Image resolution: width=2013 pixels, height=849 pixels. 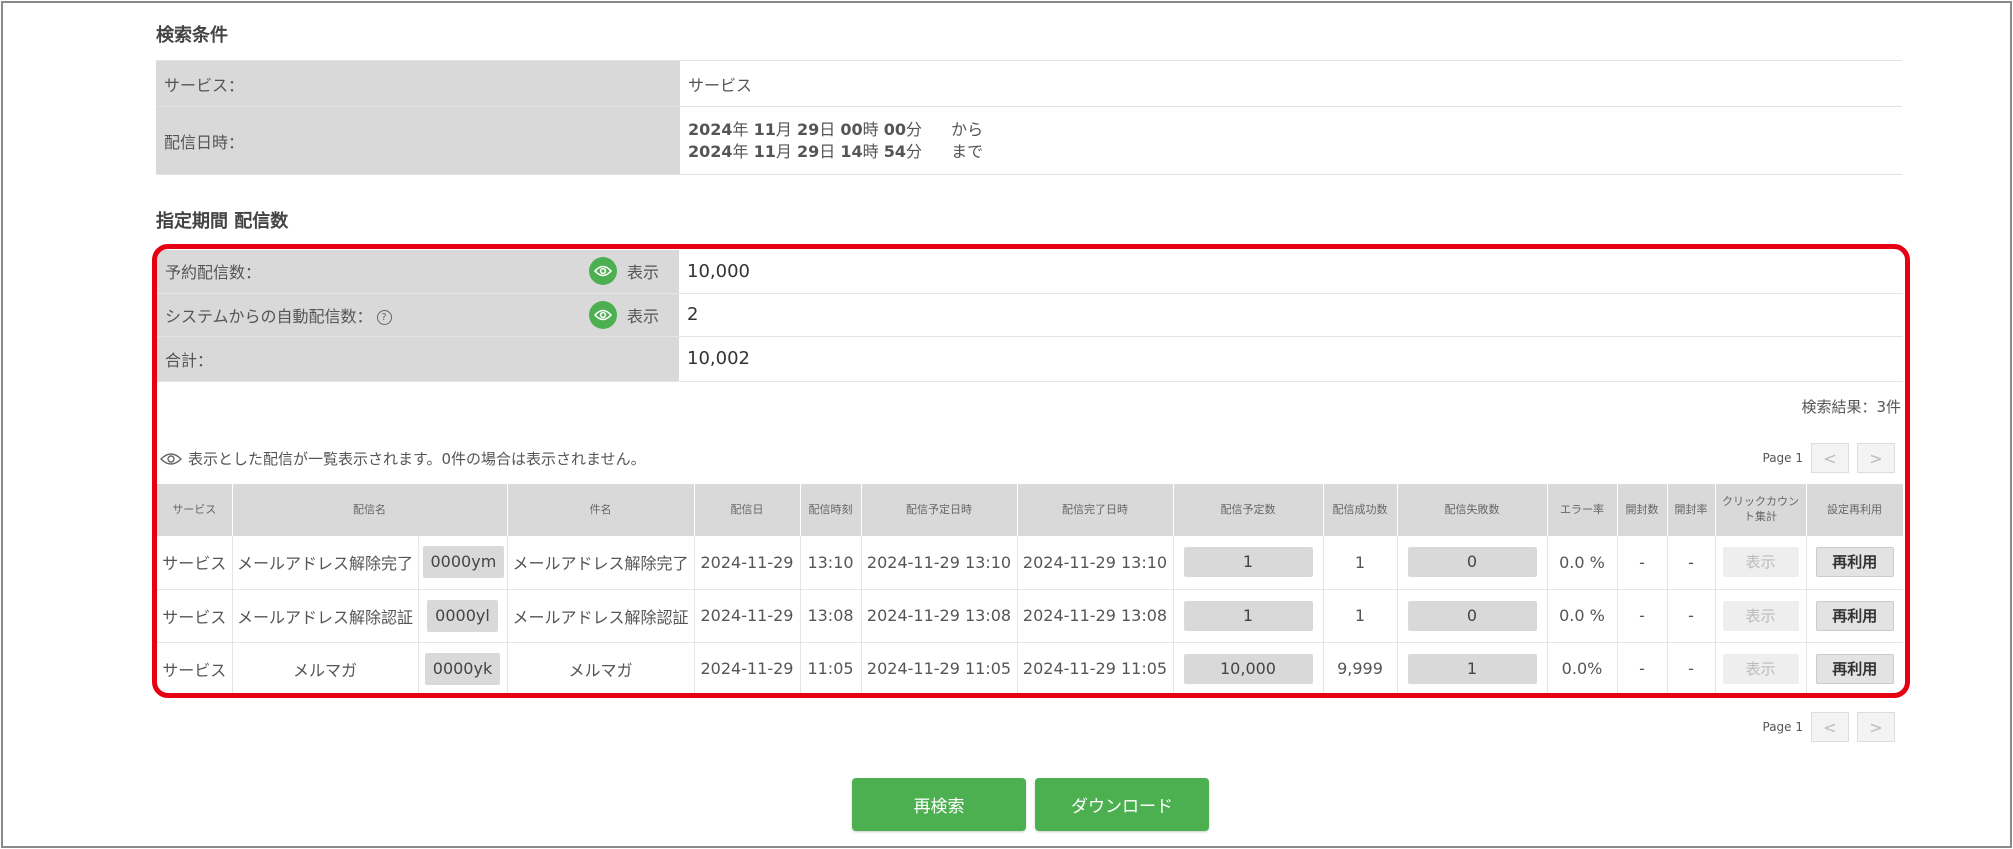 What do you see at coordinates (601, 563) in the screenshot?
I see `cell-subject: メールアドレス解除完了` at bounding box center [601, 563].